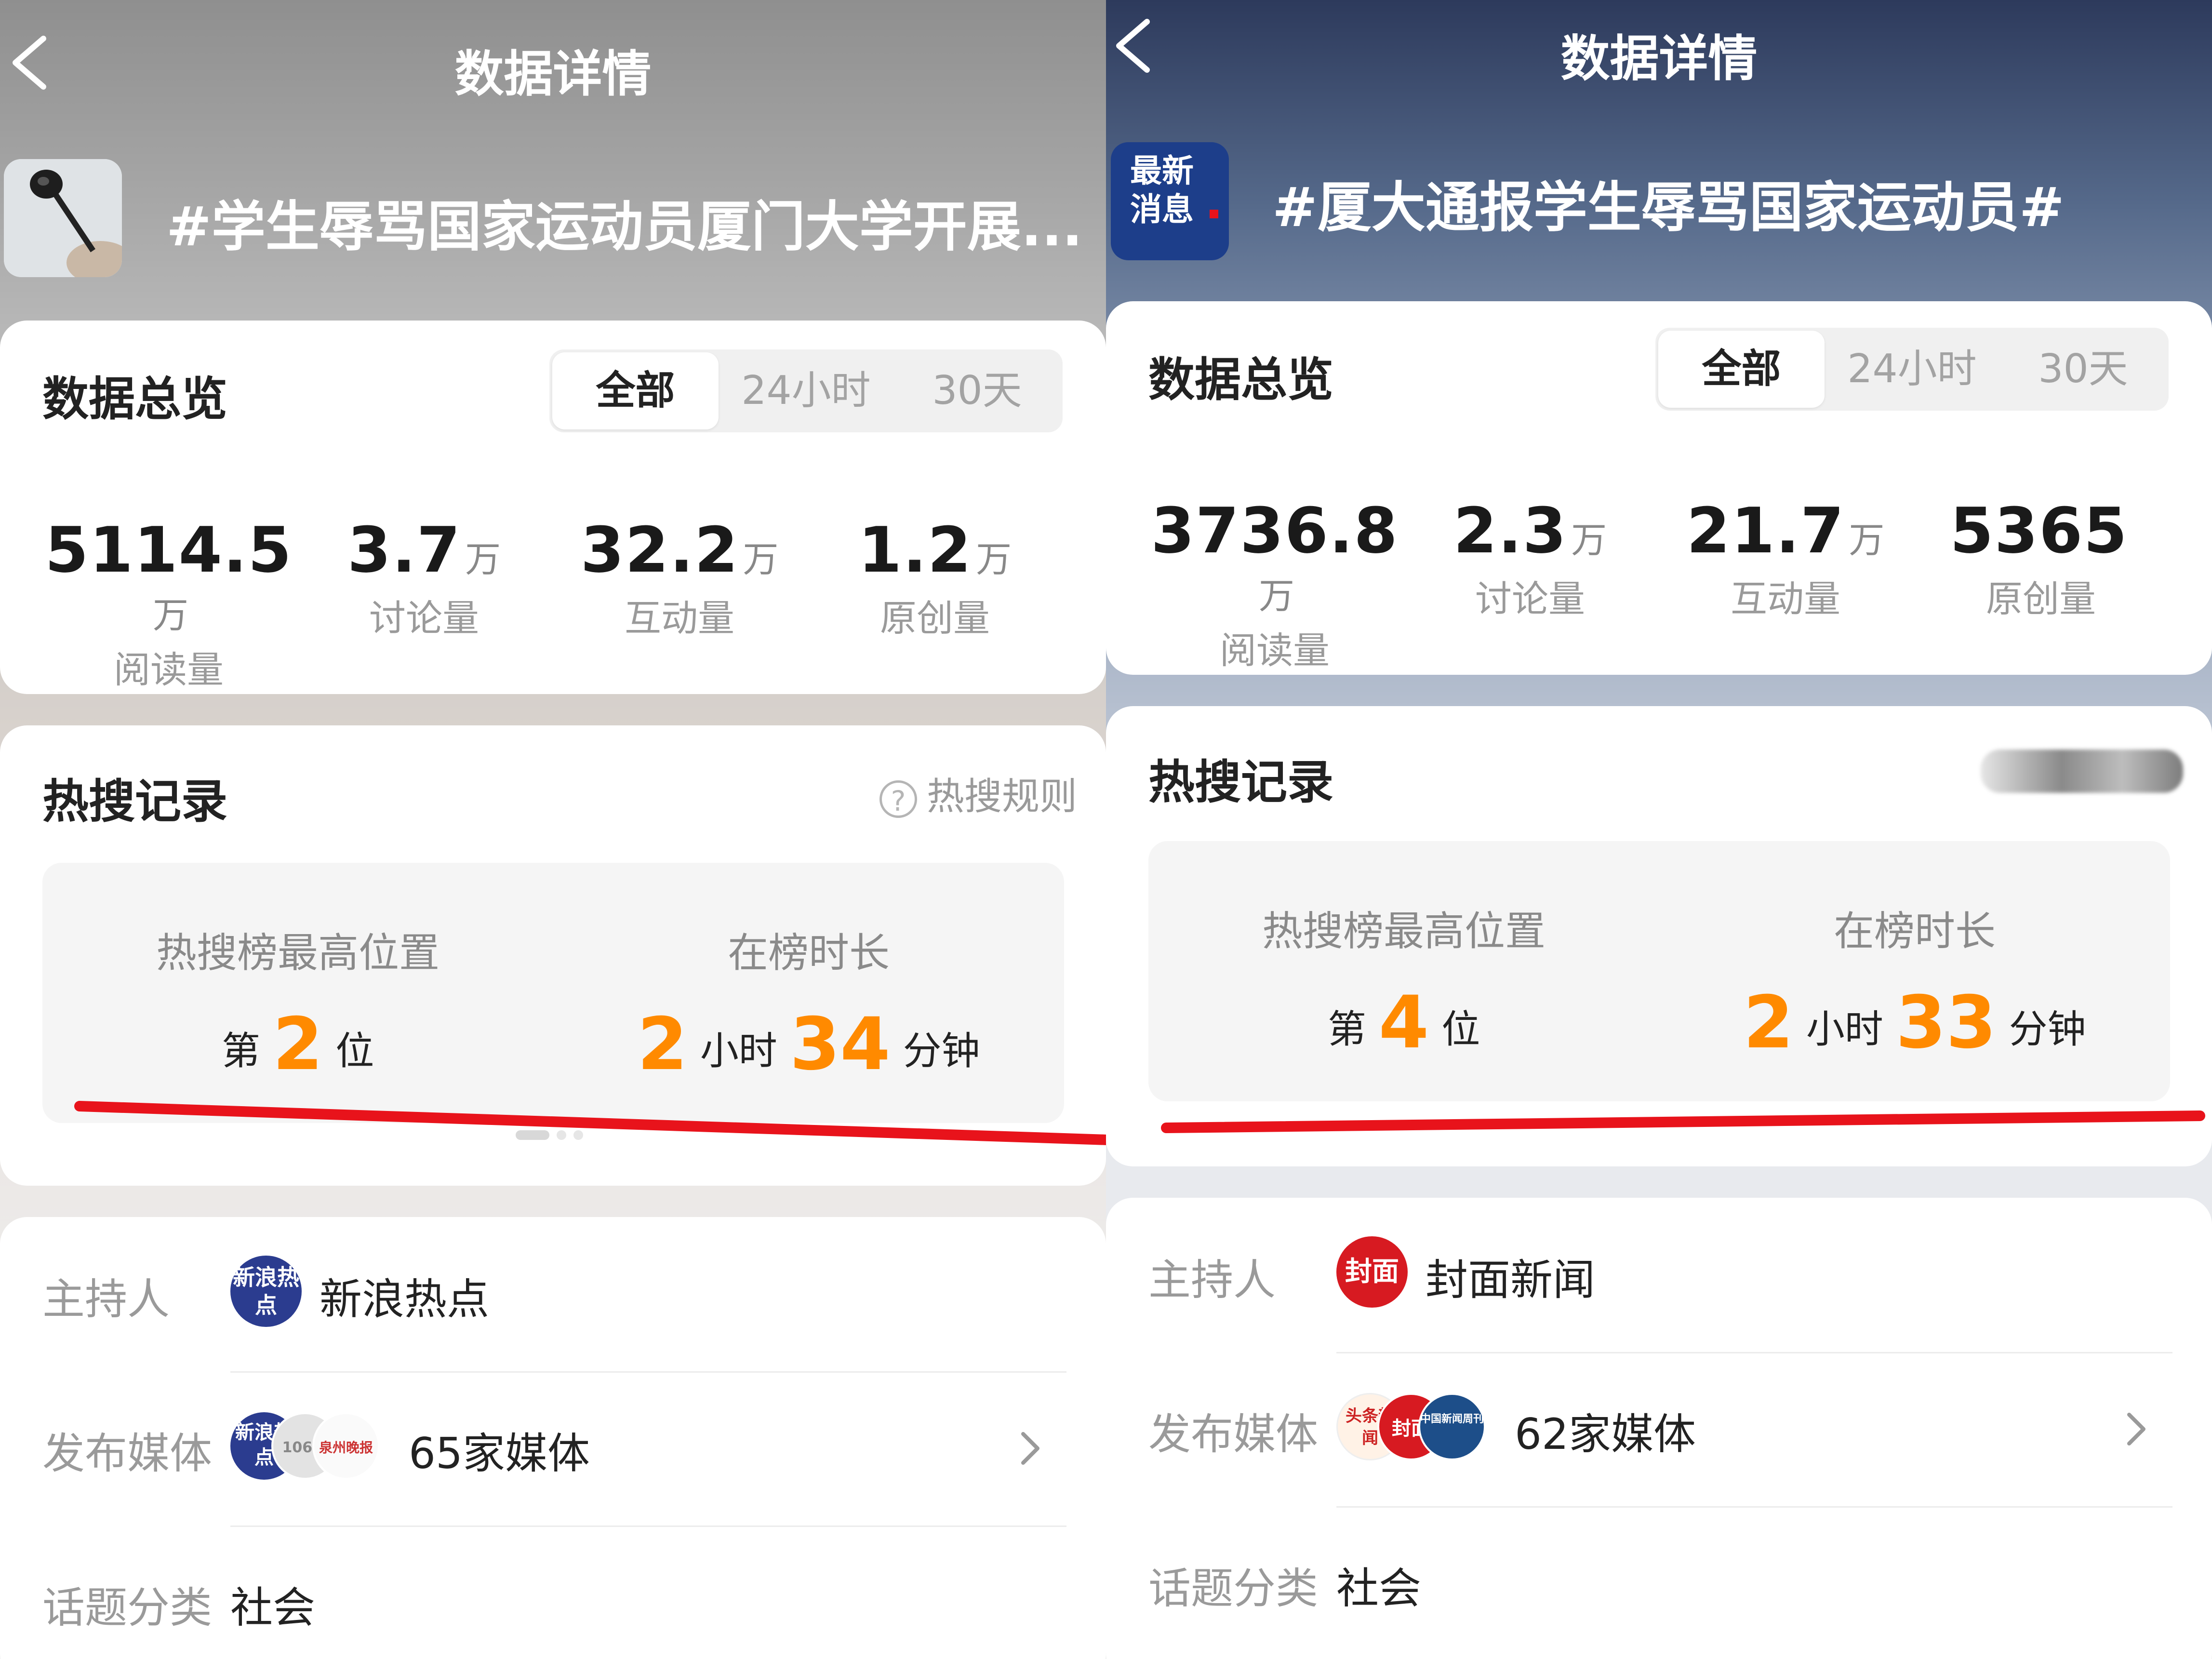 The height and width of the screenshot is (1659, 2212). I want to click on stat-value: 1.2, so click(915, 550).